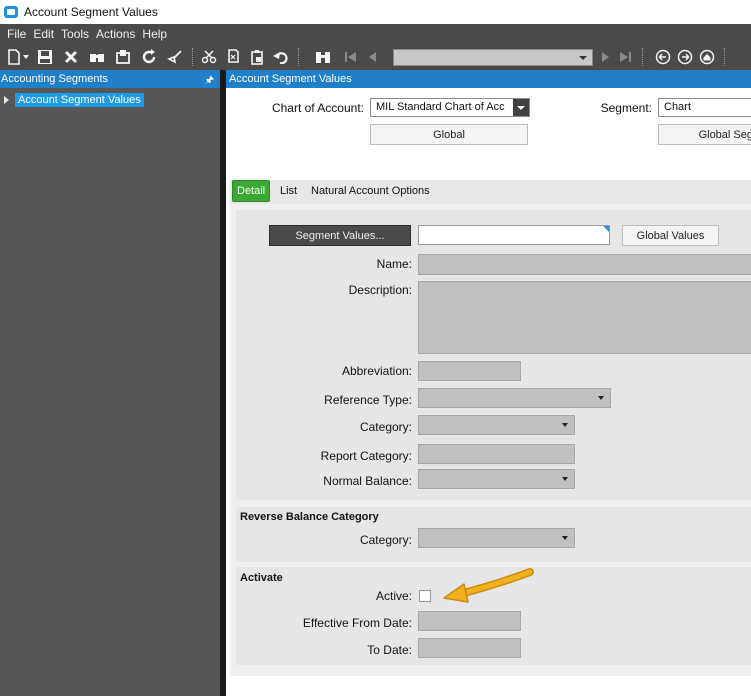 The height and width of the screenshot is (696, 751). I want to click on home-icon, so click(707, 57).